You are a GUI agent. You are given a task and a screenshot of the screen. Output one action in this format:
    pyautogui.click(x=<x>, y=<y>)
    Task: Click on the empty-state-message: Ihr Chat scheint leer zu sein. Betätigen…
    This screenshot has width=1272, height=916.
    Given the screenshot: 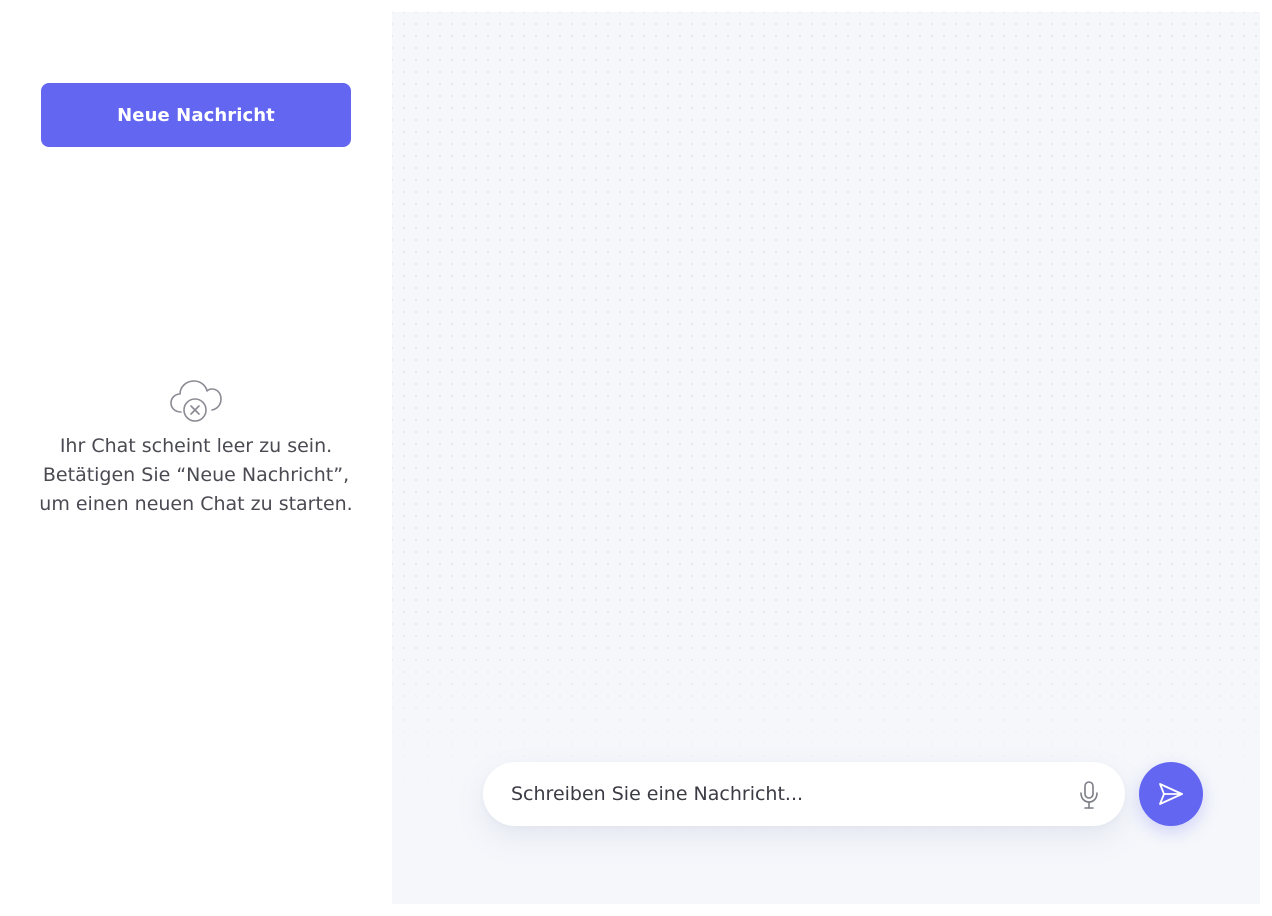 What is the action you would take?
    pyautogui.click(x=196, y=475)
    